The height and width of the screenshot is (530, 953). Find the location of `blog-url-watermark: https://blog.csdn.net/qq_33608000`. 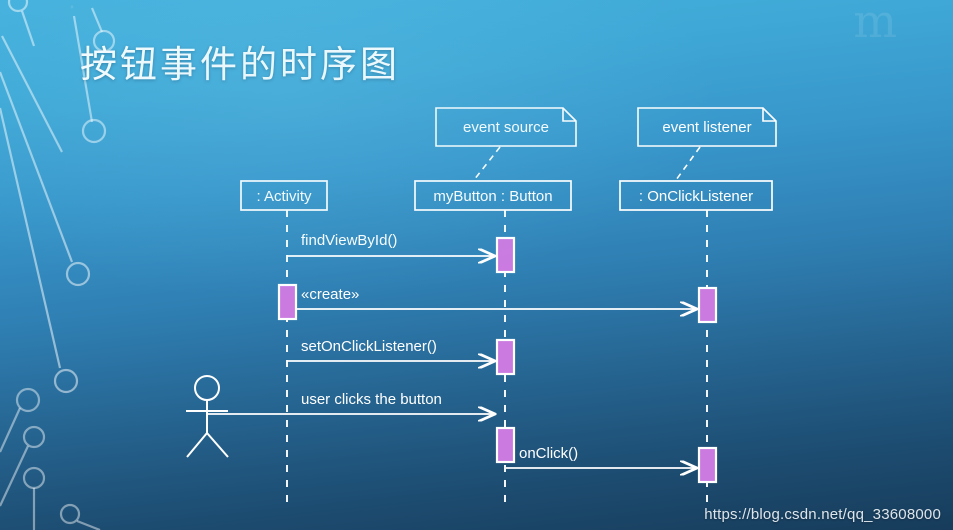

blog-url-watermark: https://blog.csdn.net/qq_33608000 is located at coordinates (822, 514).